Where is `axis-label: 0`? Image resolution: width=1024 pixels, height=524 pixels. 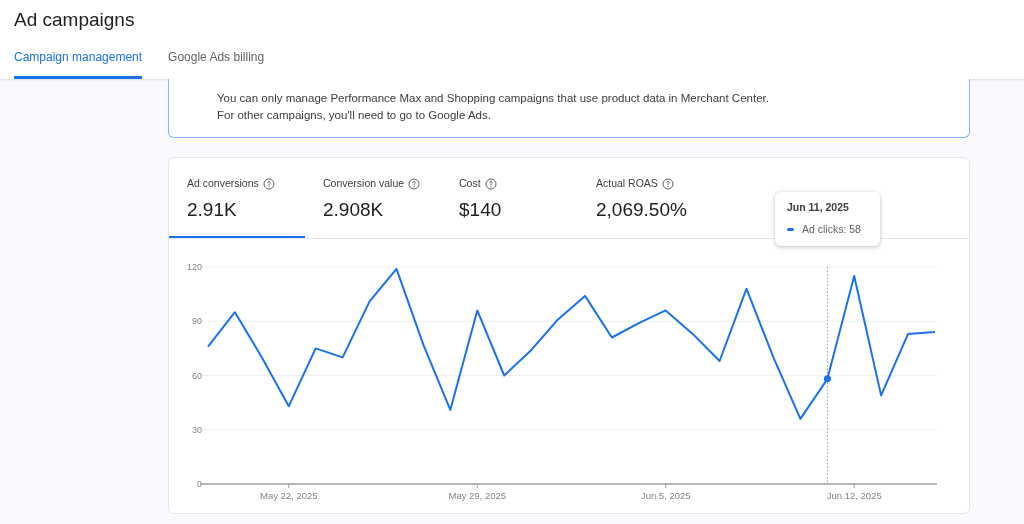 axis-label: 0 is located at coordinates (199, 484).